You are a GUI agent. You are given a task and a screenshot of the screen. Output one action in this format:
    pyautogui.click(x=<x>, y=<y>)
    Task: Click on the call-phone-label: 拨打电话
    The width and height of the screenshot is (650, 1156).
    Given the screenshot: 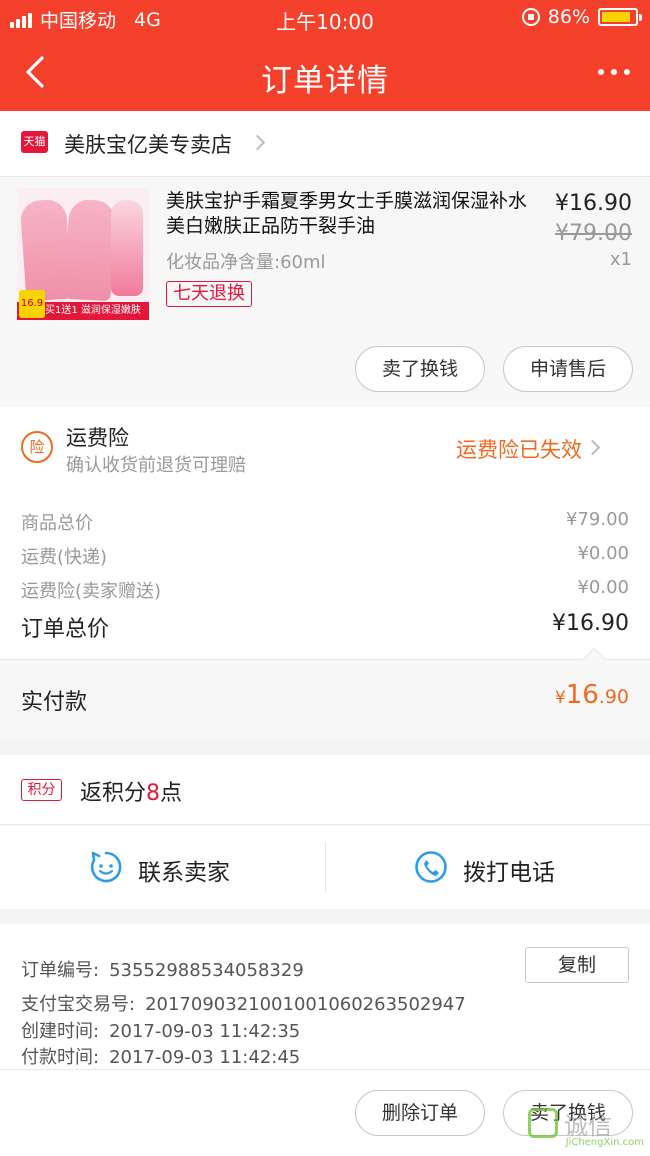 What is the action you would take?
    pyautogui.click(x=509, y=873)
    